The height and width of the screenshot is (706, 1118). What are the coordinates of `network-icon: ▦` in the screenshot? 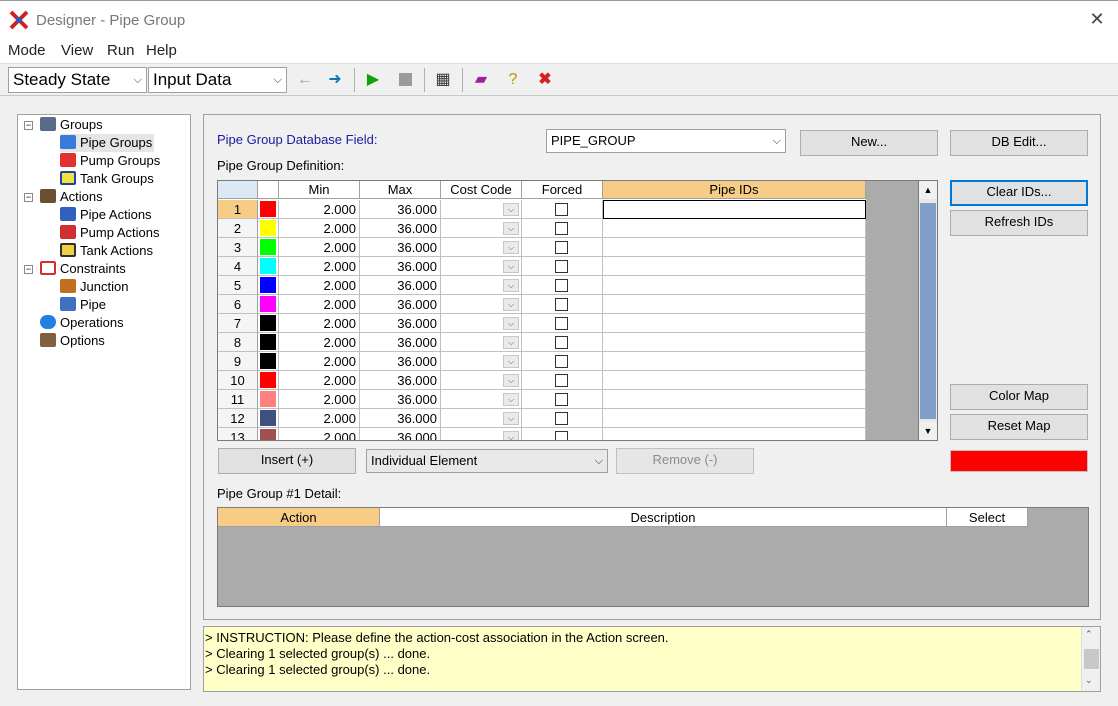 It's located at (443, 80).